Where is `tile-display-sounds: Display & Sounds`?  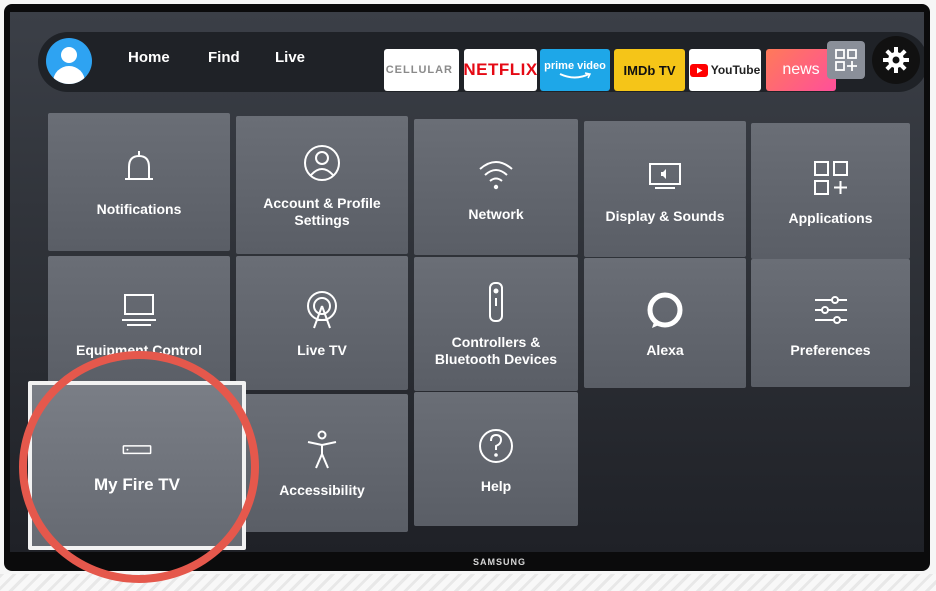
tile-display-sounds: Display & Sounds is located at coordinates (665, 189).